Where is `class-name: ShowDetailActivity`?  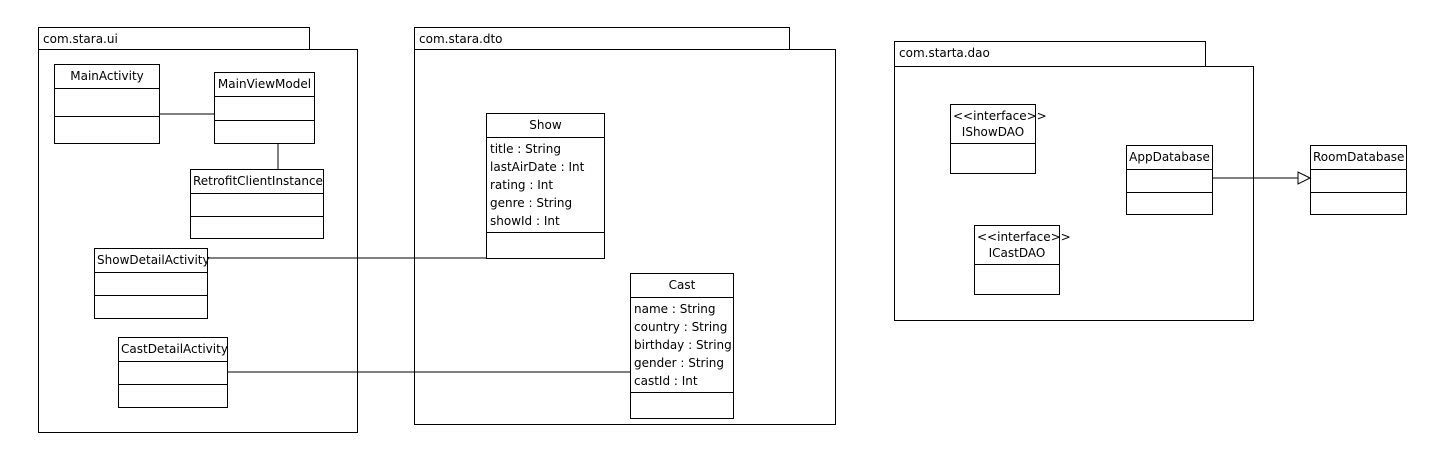
class-name: ShowDetailActivity is located at coordinates (153, 260).